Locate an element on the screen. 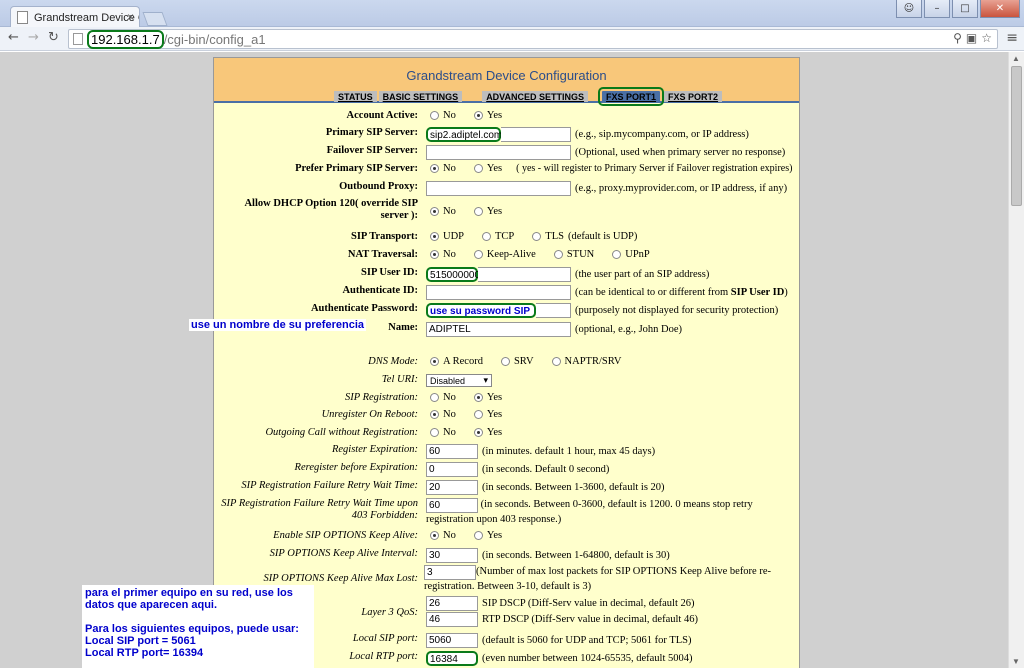 Image resolution: width=1024 pixels, height=668 pixels. label: Local SIP port: is located at coordinates (385, 638).